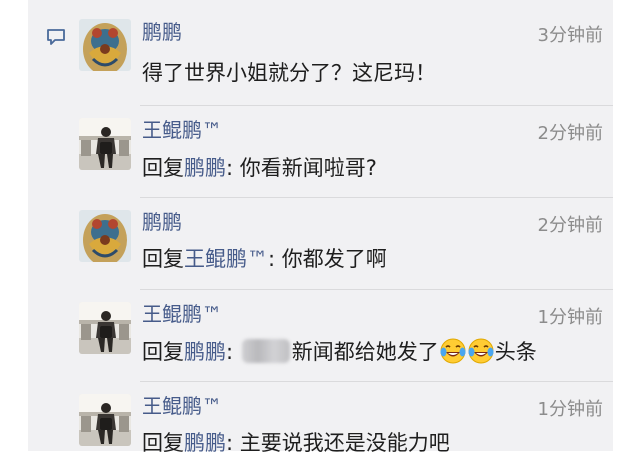 The height and width of the screenshot is (472, 620). I want to click on blurred-redaction, so click(265, 351).